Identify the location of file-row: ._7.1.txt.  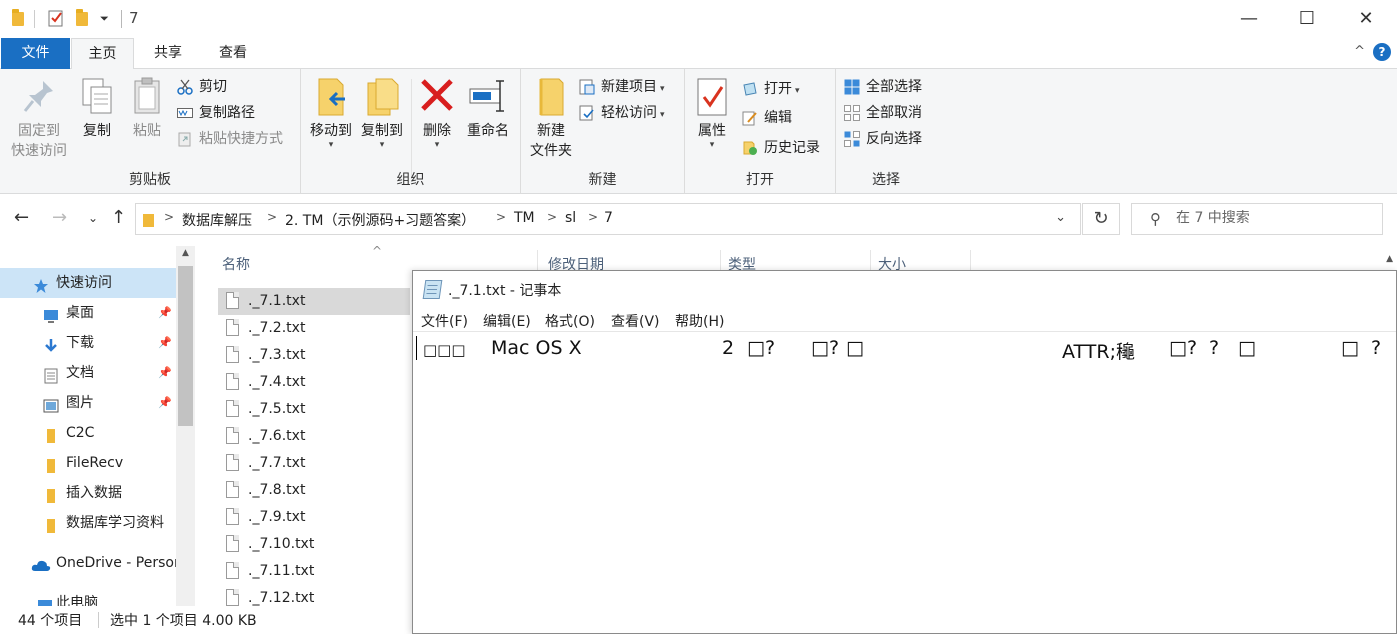
(314, 301).